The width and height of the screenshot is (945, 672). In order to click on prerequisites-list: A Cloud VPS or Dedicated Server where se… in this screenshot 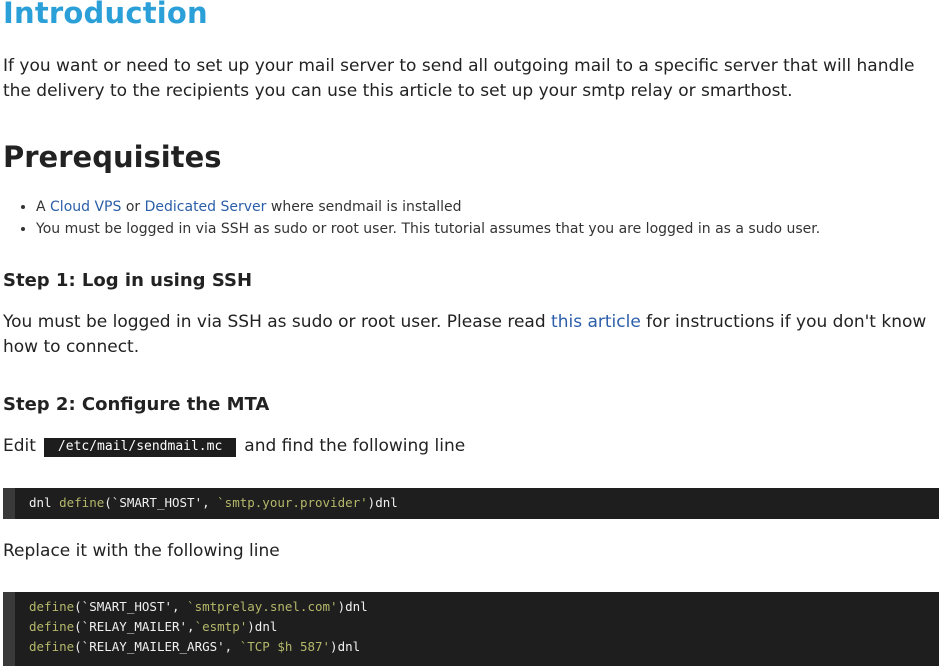, I will do `click(410, 218)`.